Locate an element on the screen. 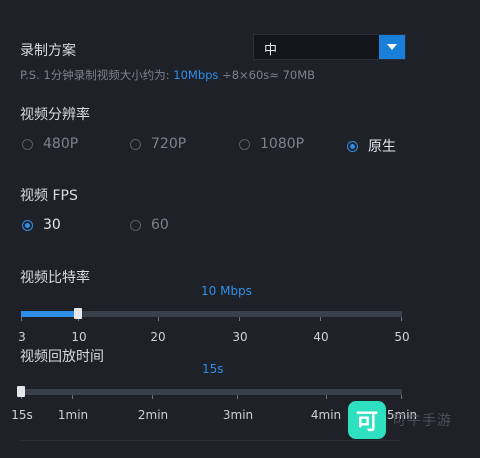  bitrate-tick: 3 is located at coordinates (22, 337).